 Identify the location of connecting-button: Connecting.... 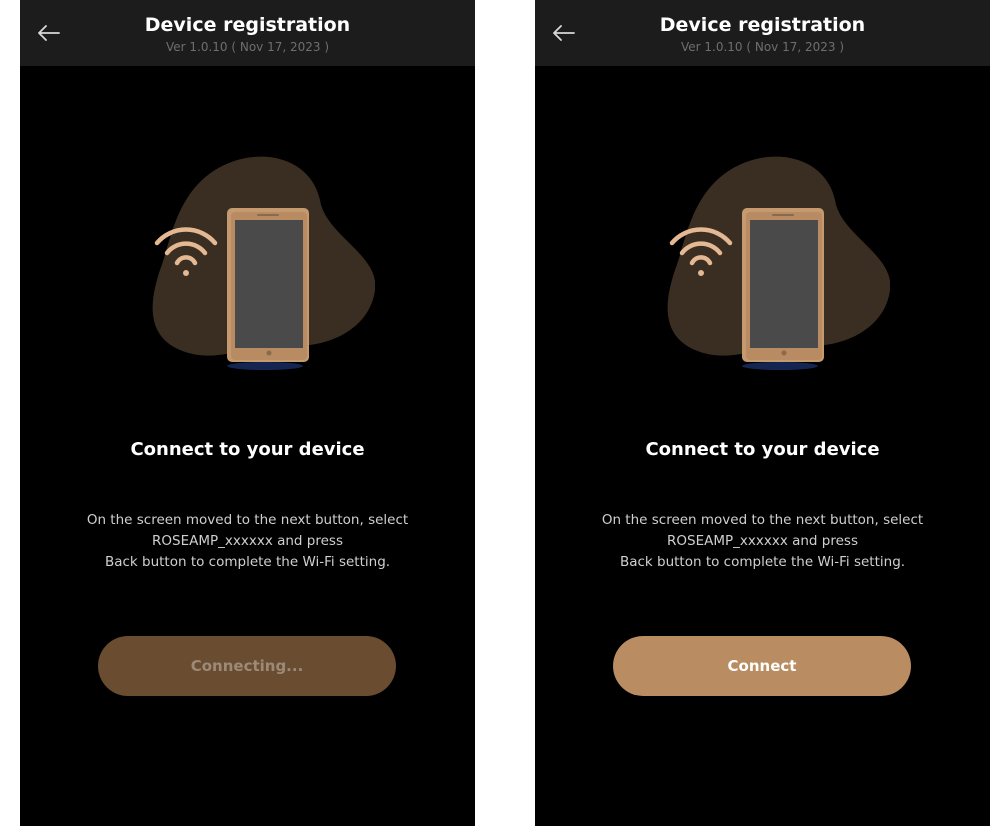
(247, 666).